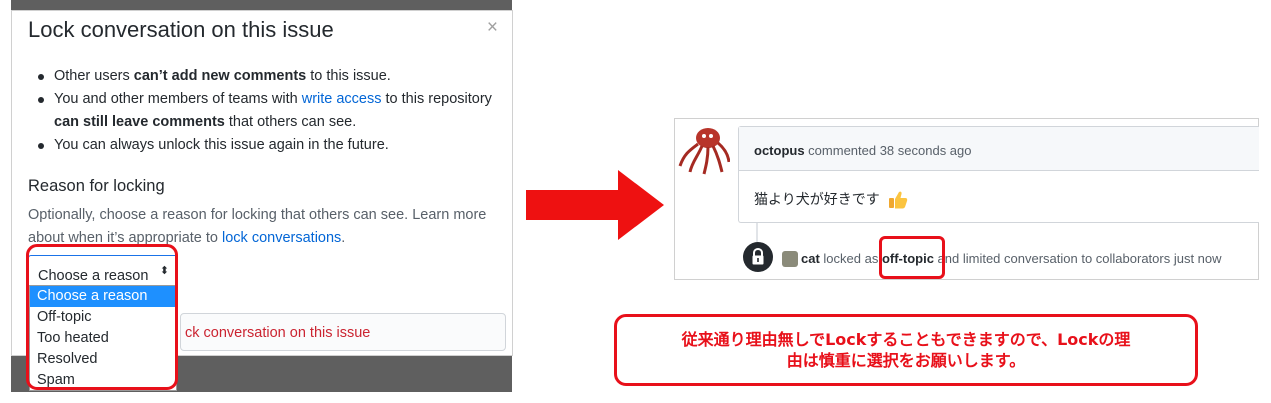 The width and height of the screenshot is (1271, 403). Describe the element at coordinates (906, 360) in the screenshot. I see `notice-line-2: 由は慎重に選択をお願いします。` at that location.